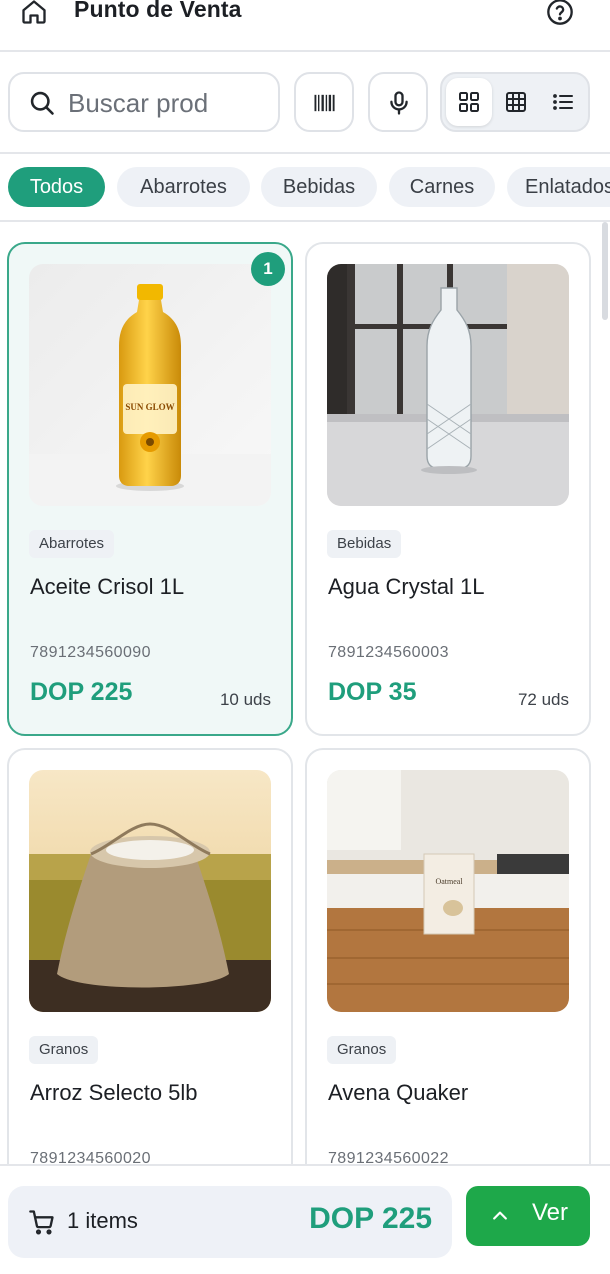  I want to click on product-price: DOP 225, so click(81, 692).